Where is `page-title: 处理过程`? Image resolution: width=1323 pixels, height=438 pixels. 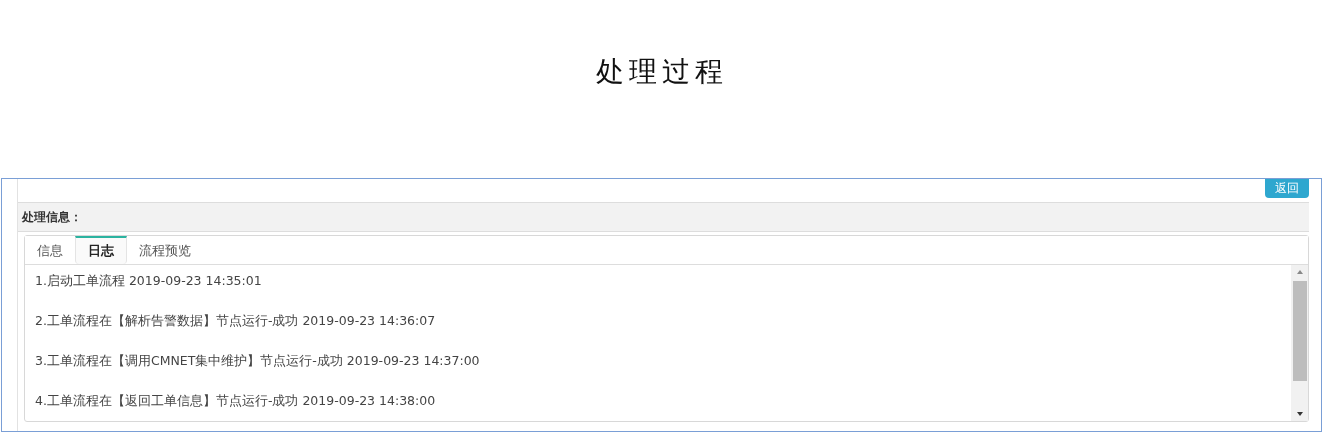
page-title: 处理过程 is located at coordinates (661, 72).